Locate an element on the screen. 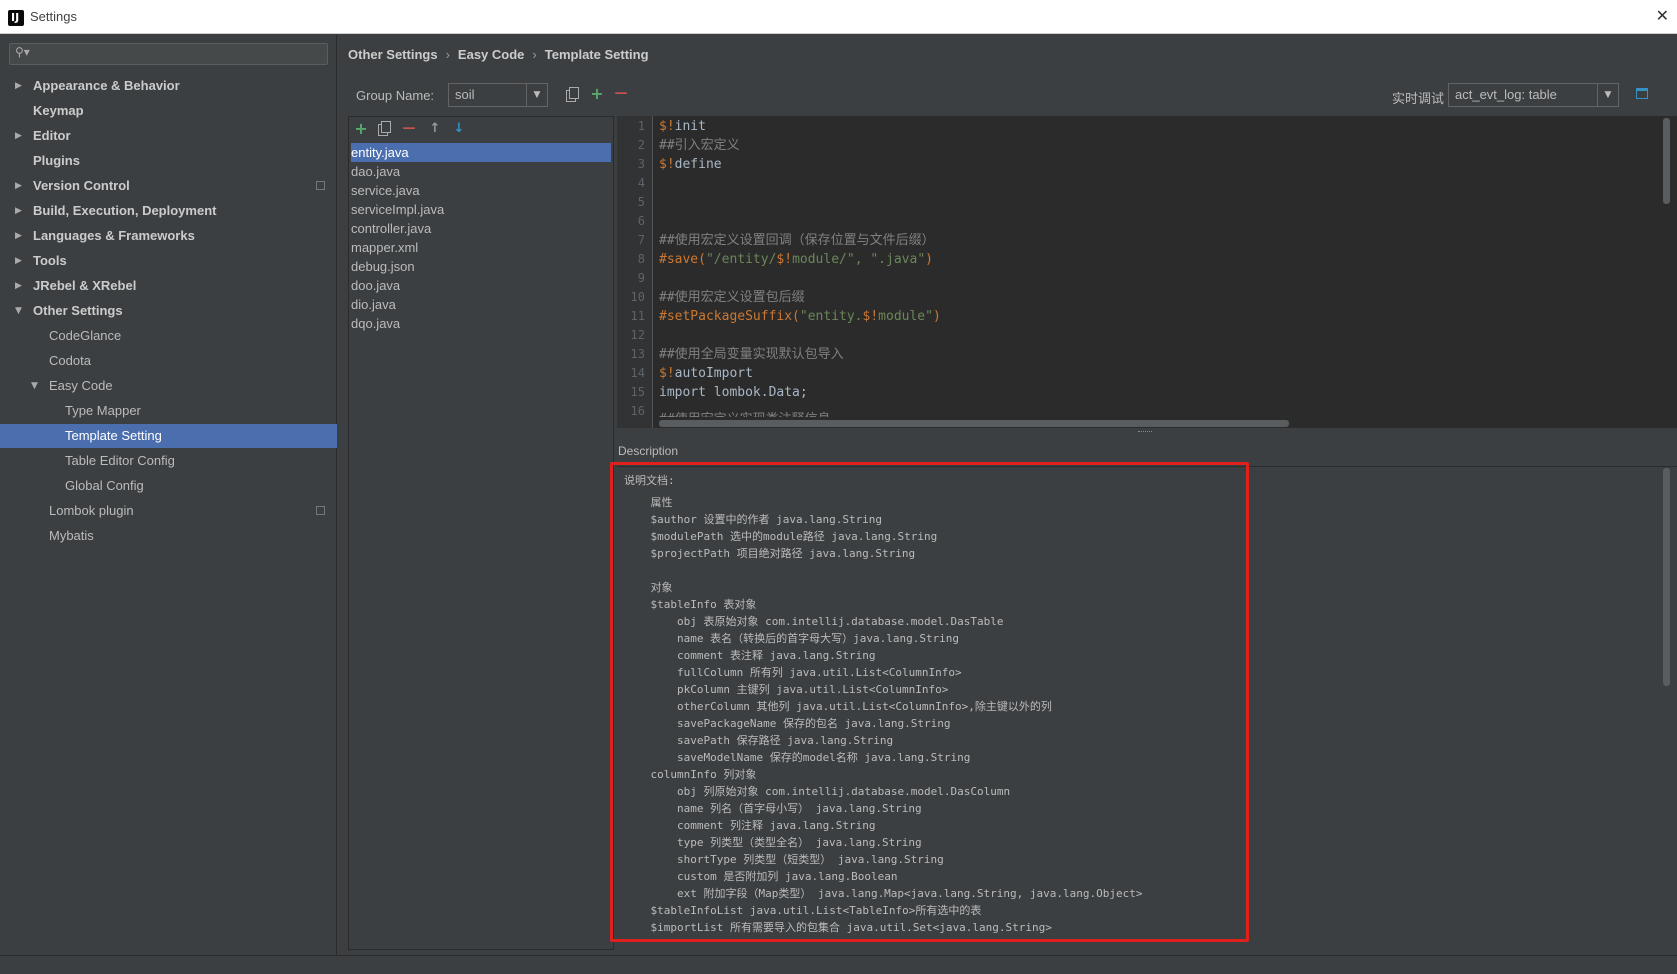  description-label: Description is located at coordinates (648, 451).